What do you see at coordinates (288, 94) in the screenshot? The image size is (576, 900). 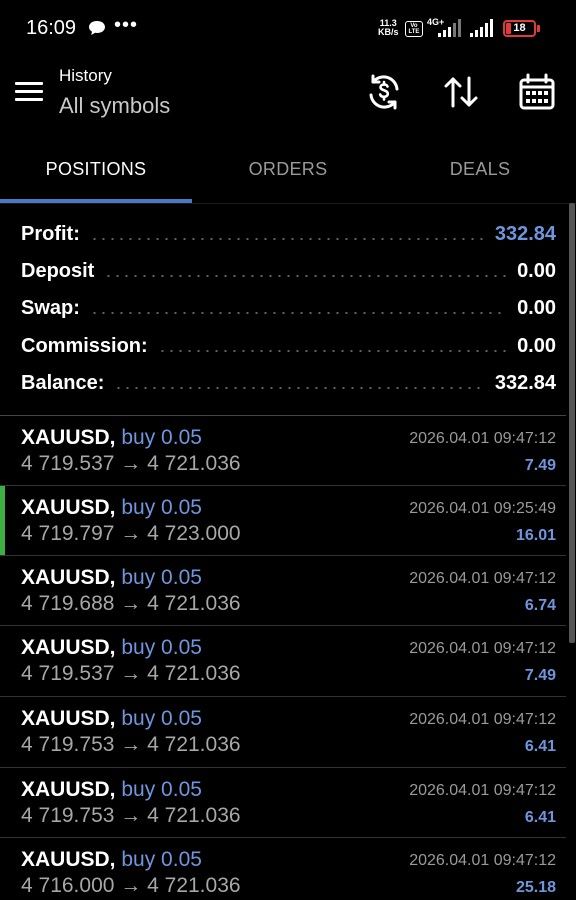 I see `app-bar: History All symbols` at bounding box center [288, 94].